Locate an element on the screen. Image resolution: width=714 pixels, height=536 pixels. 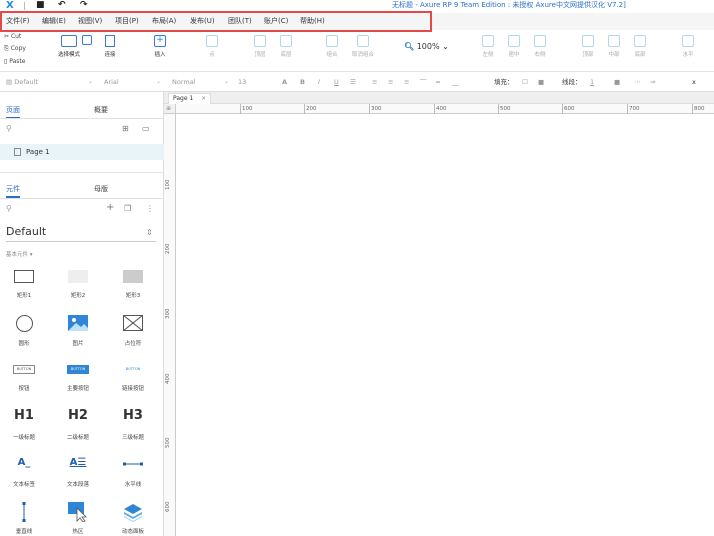
widget-button: BUTTON 按钮 is located at coordinates (24, 379).